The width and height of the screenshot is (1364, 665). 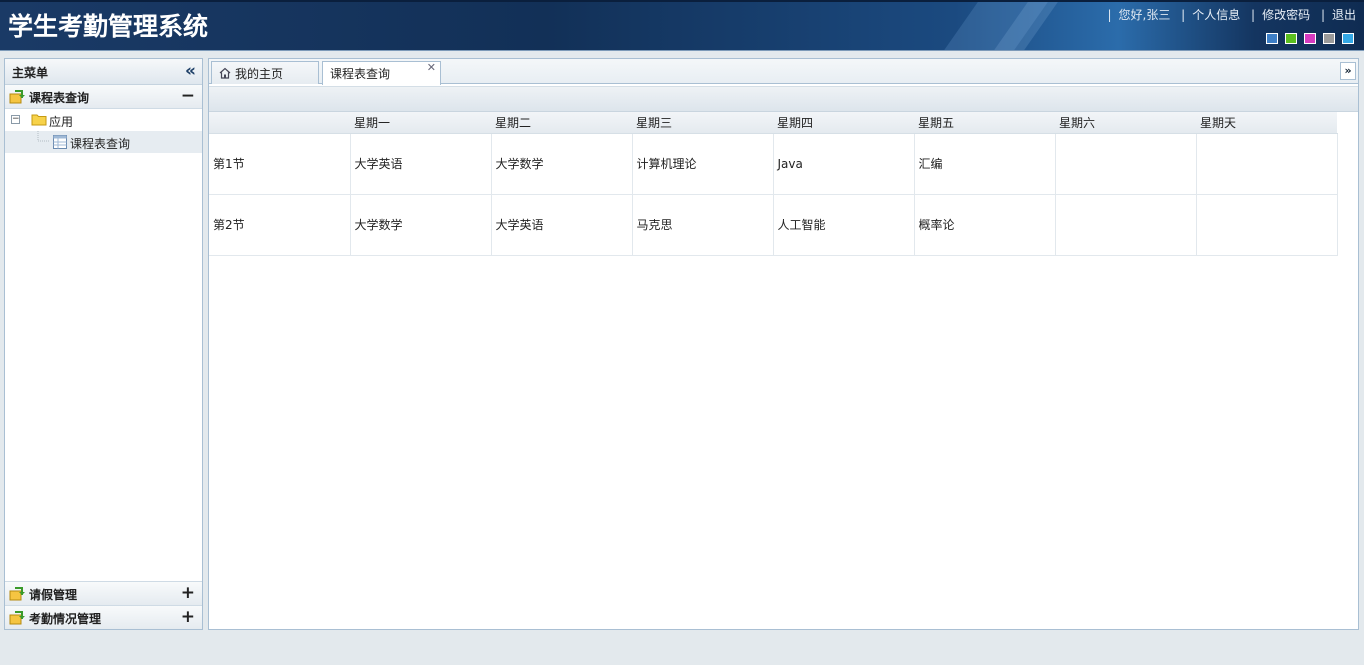 What do you see at coordinates (561, 123) in the screenshot?
I see `column-header: 星期二` at bounding box center [561, 123].